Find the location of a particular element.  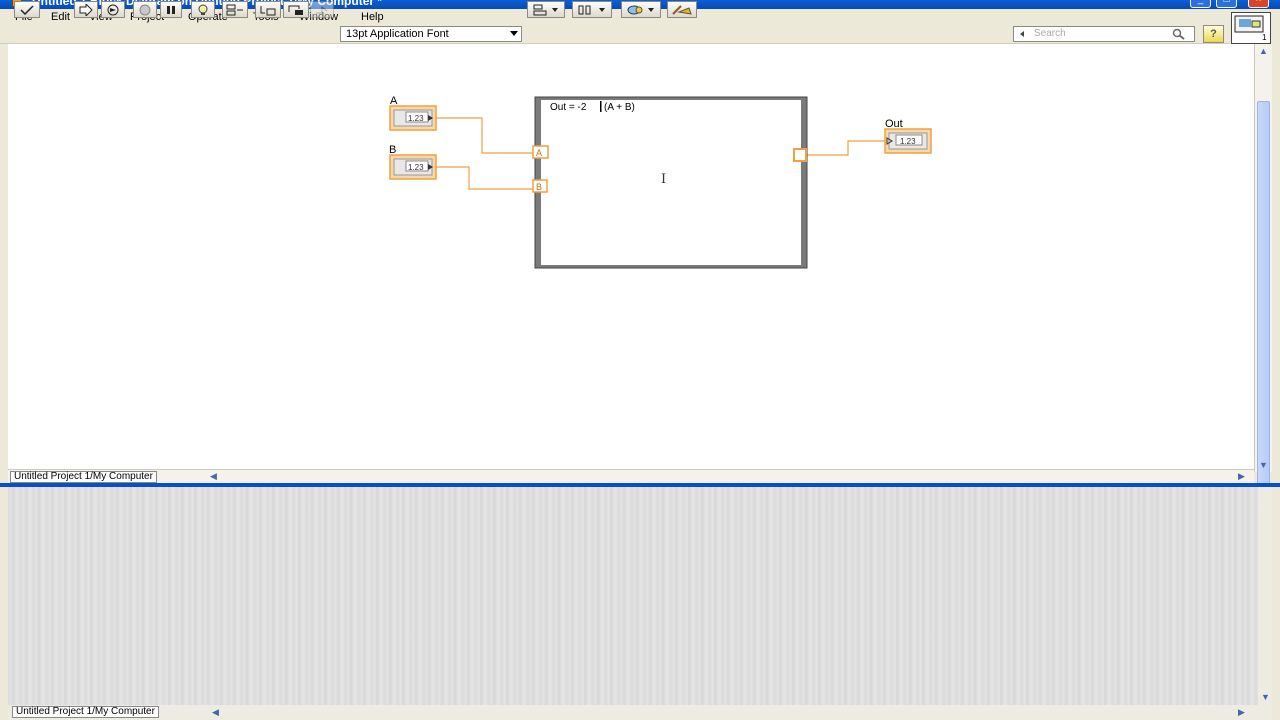

scroll-up-icon: ▲ is located at coordinates (1263, 51).